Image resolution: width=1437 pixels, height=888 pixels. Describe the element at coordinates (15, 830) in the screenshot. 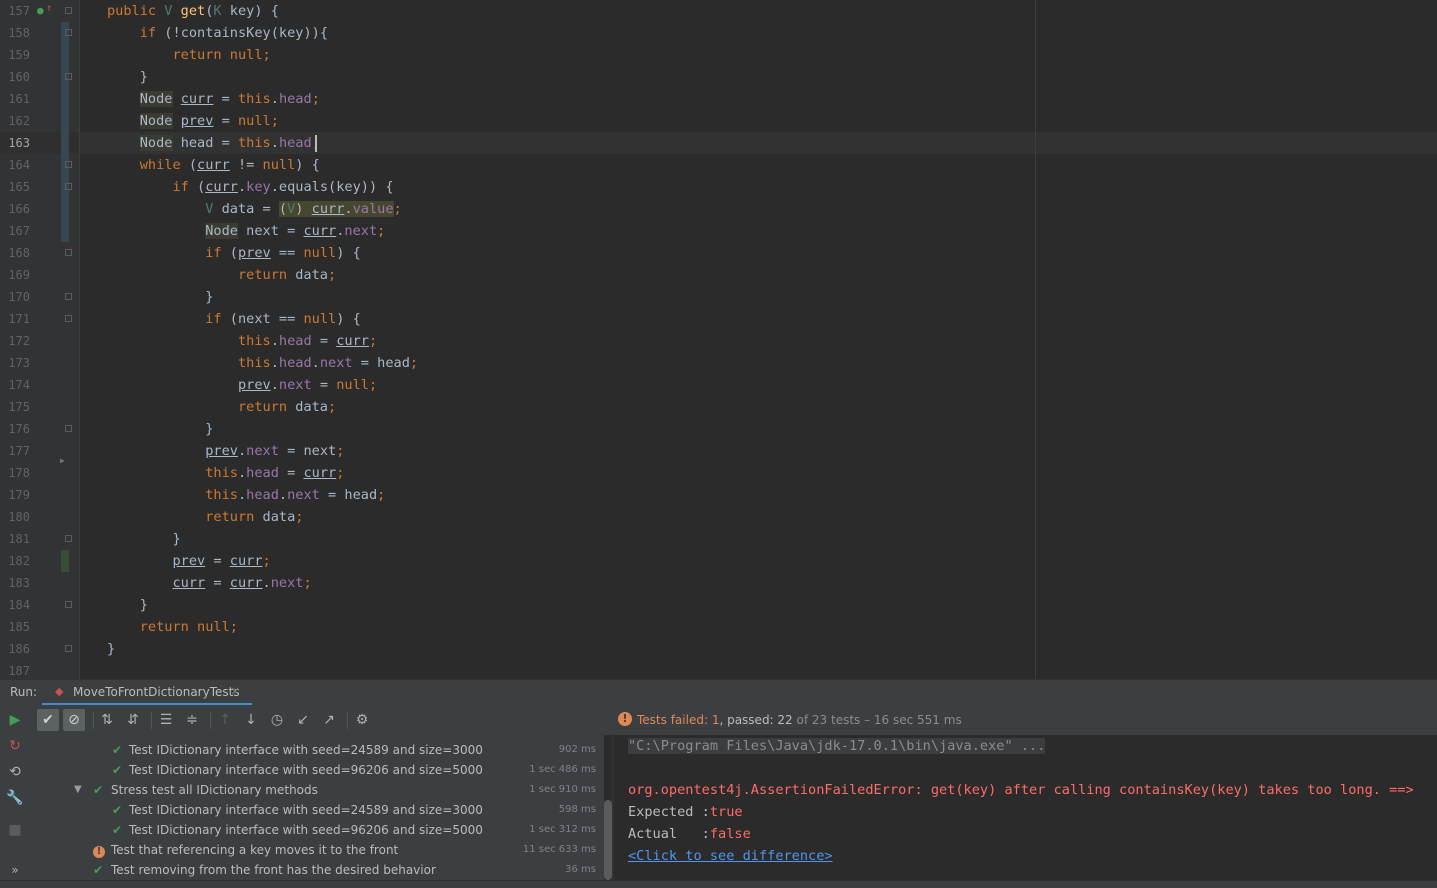

I see `stop-icon: ■` at that location.